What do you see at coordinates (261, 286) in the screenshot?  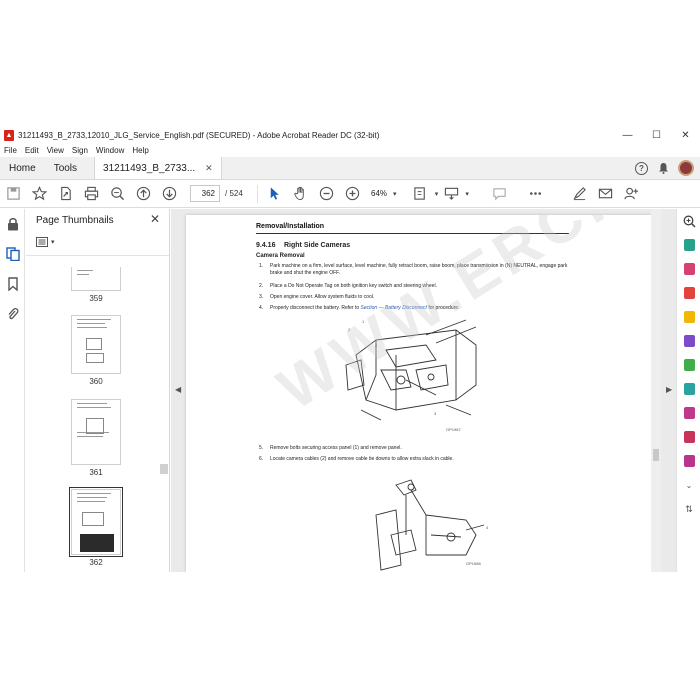 I see `step-number: 2.` at bounding box center [261, 286].